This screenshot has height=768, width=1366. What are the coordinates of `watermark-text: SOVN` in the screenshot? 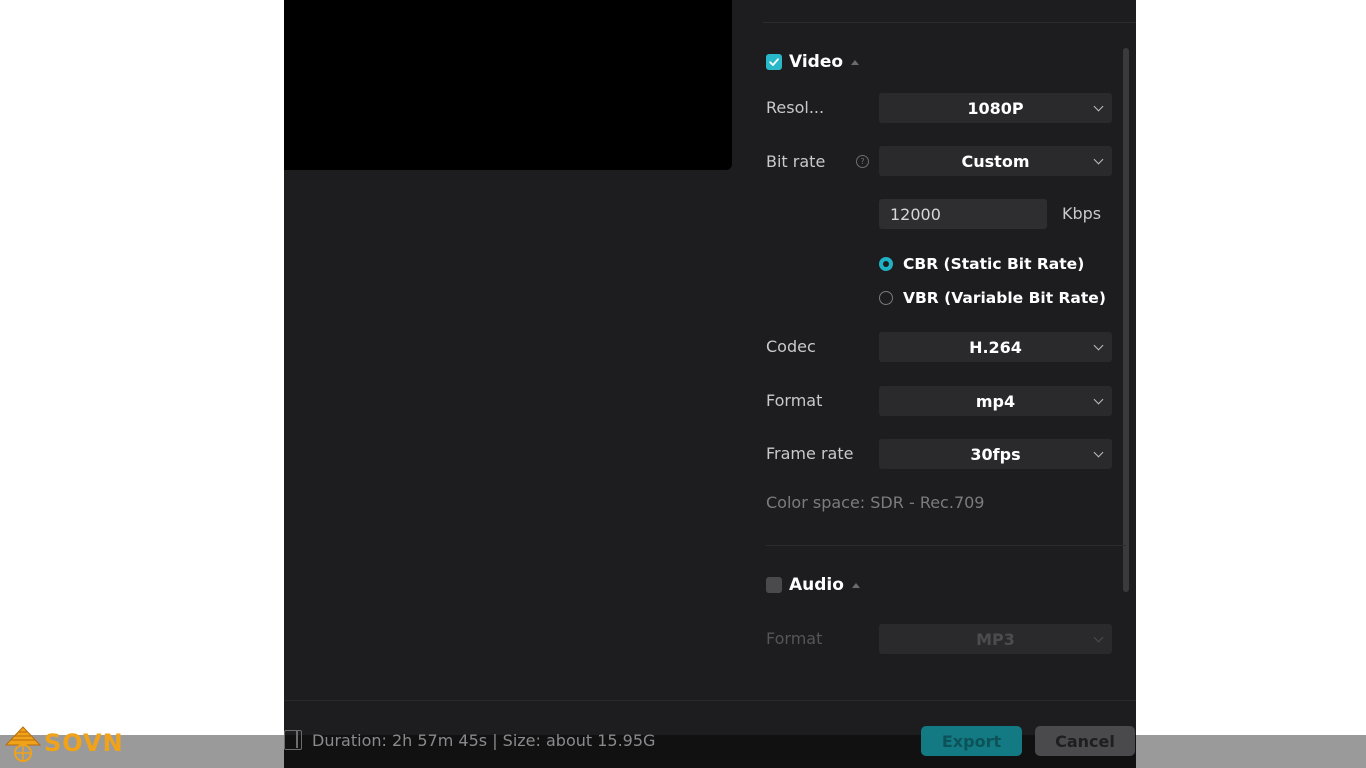 It's located at (84, 743).